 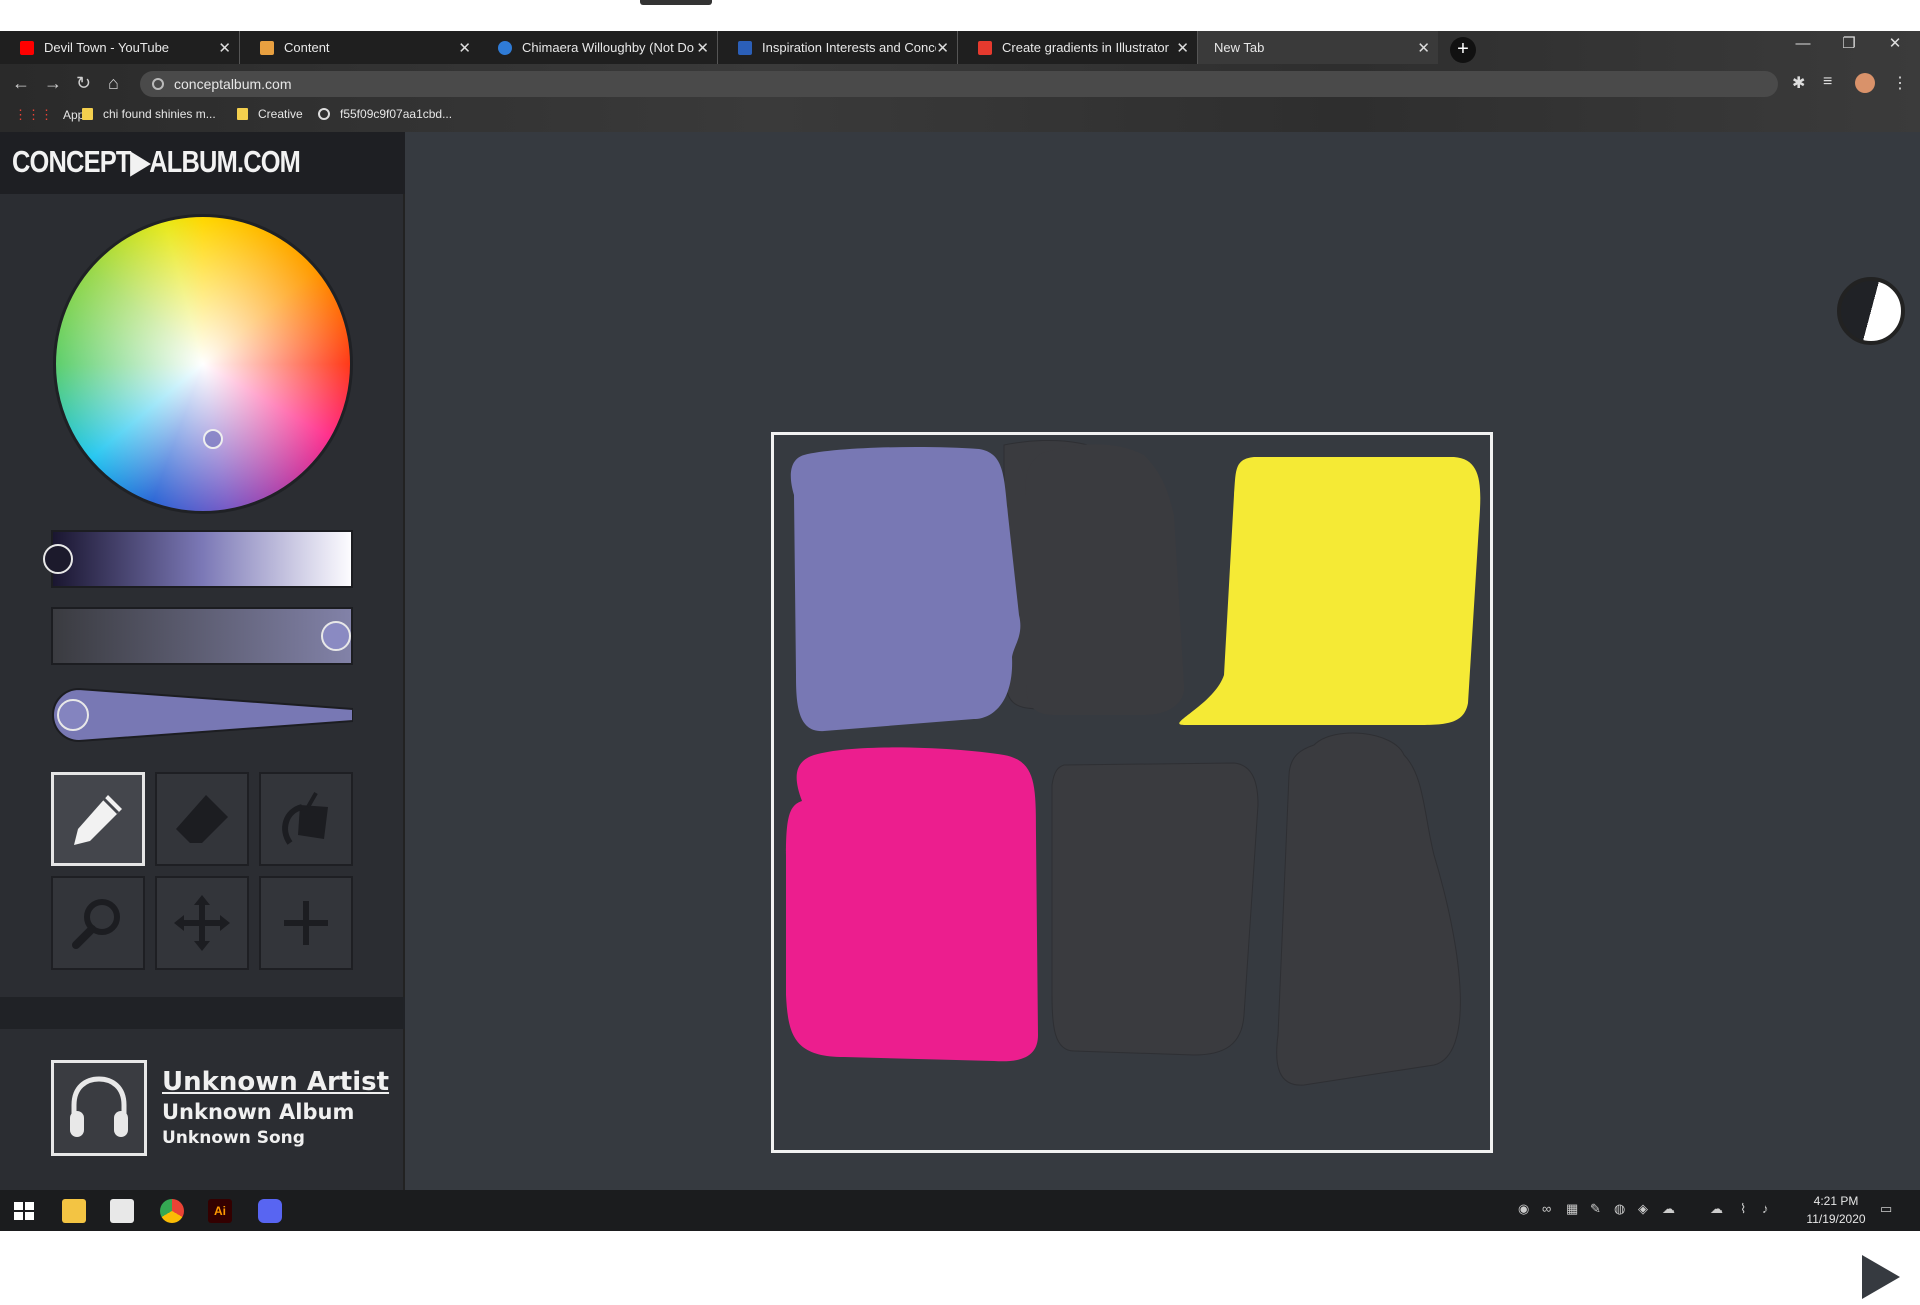 What do you see at coordinates (324, 114) in the screenshot?
I see `globe-icon` at bounding box center [324, 114].